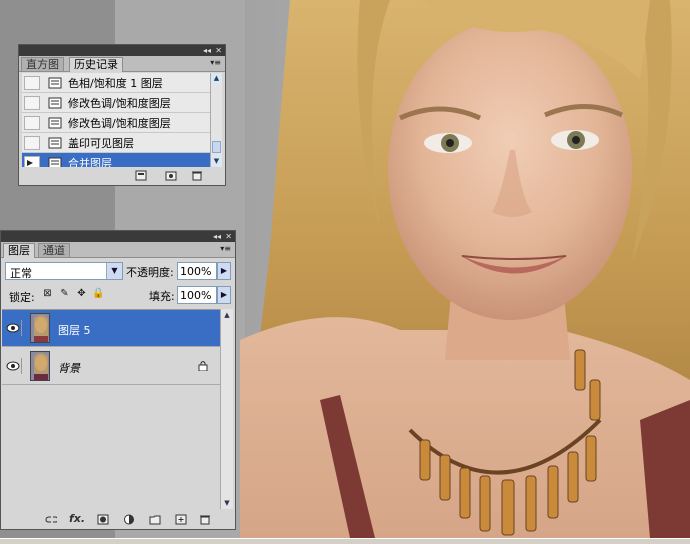 The height and width of the screenshot is (544, 690). Describe the element at coordinates (22, 297) in the screenshot. I see `lock-label: 锁定:` at that location.